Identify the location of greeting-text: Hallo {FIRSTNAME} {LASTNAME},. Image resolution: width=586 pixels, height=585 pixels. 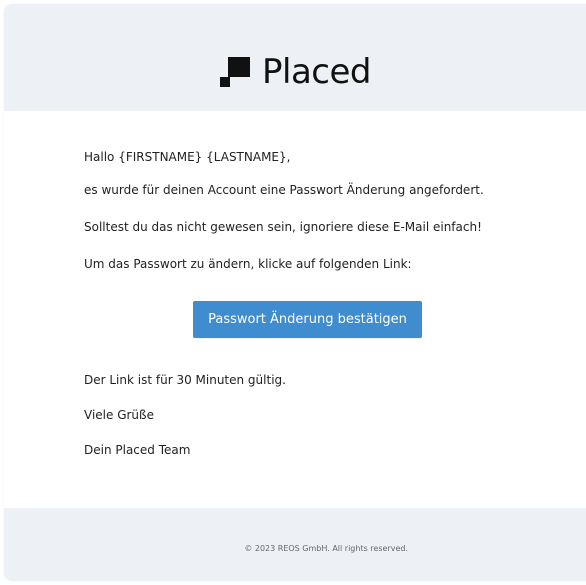
(187, 157).